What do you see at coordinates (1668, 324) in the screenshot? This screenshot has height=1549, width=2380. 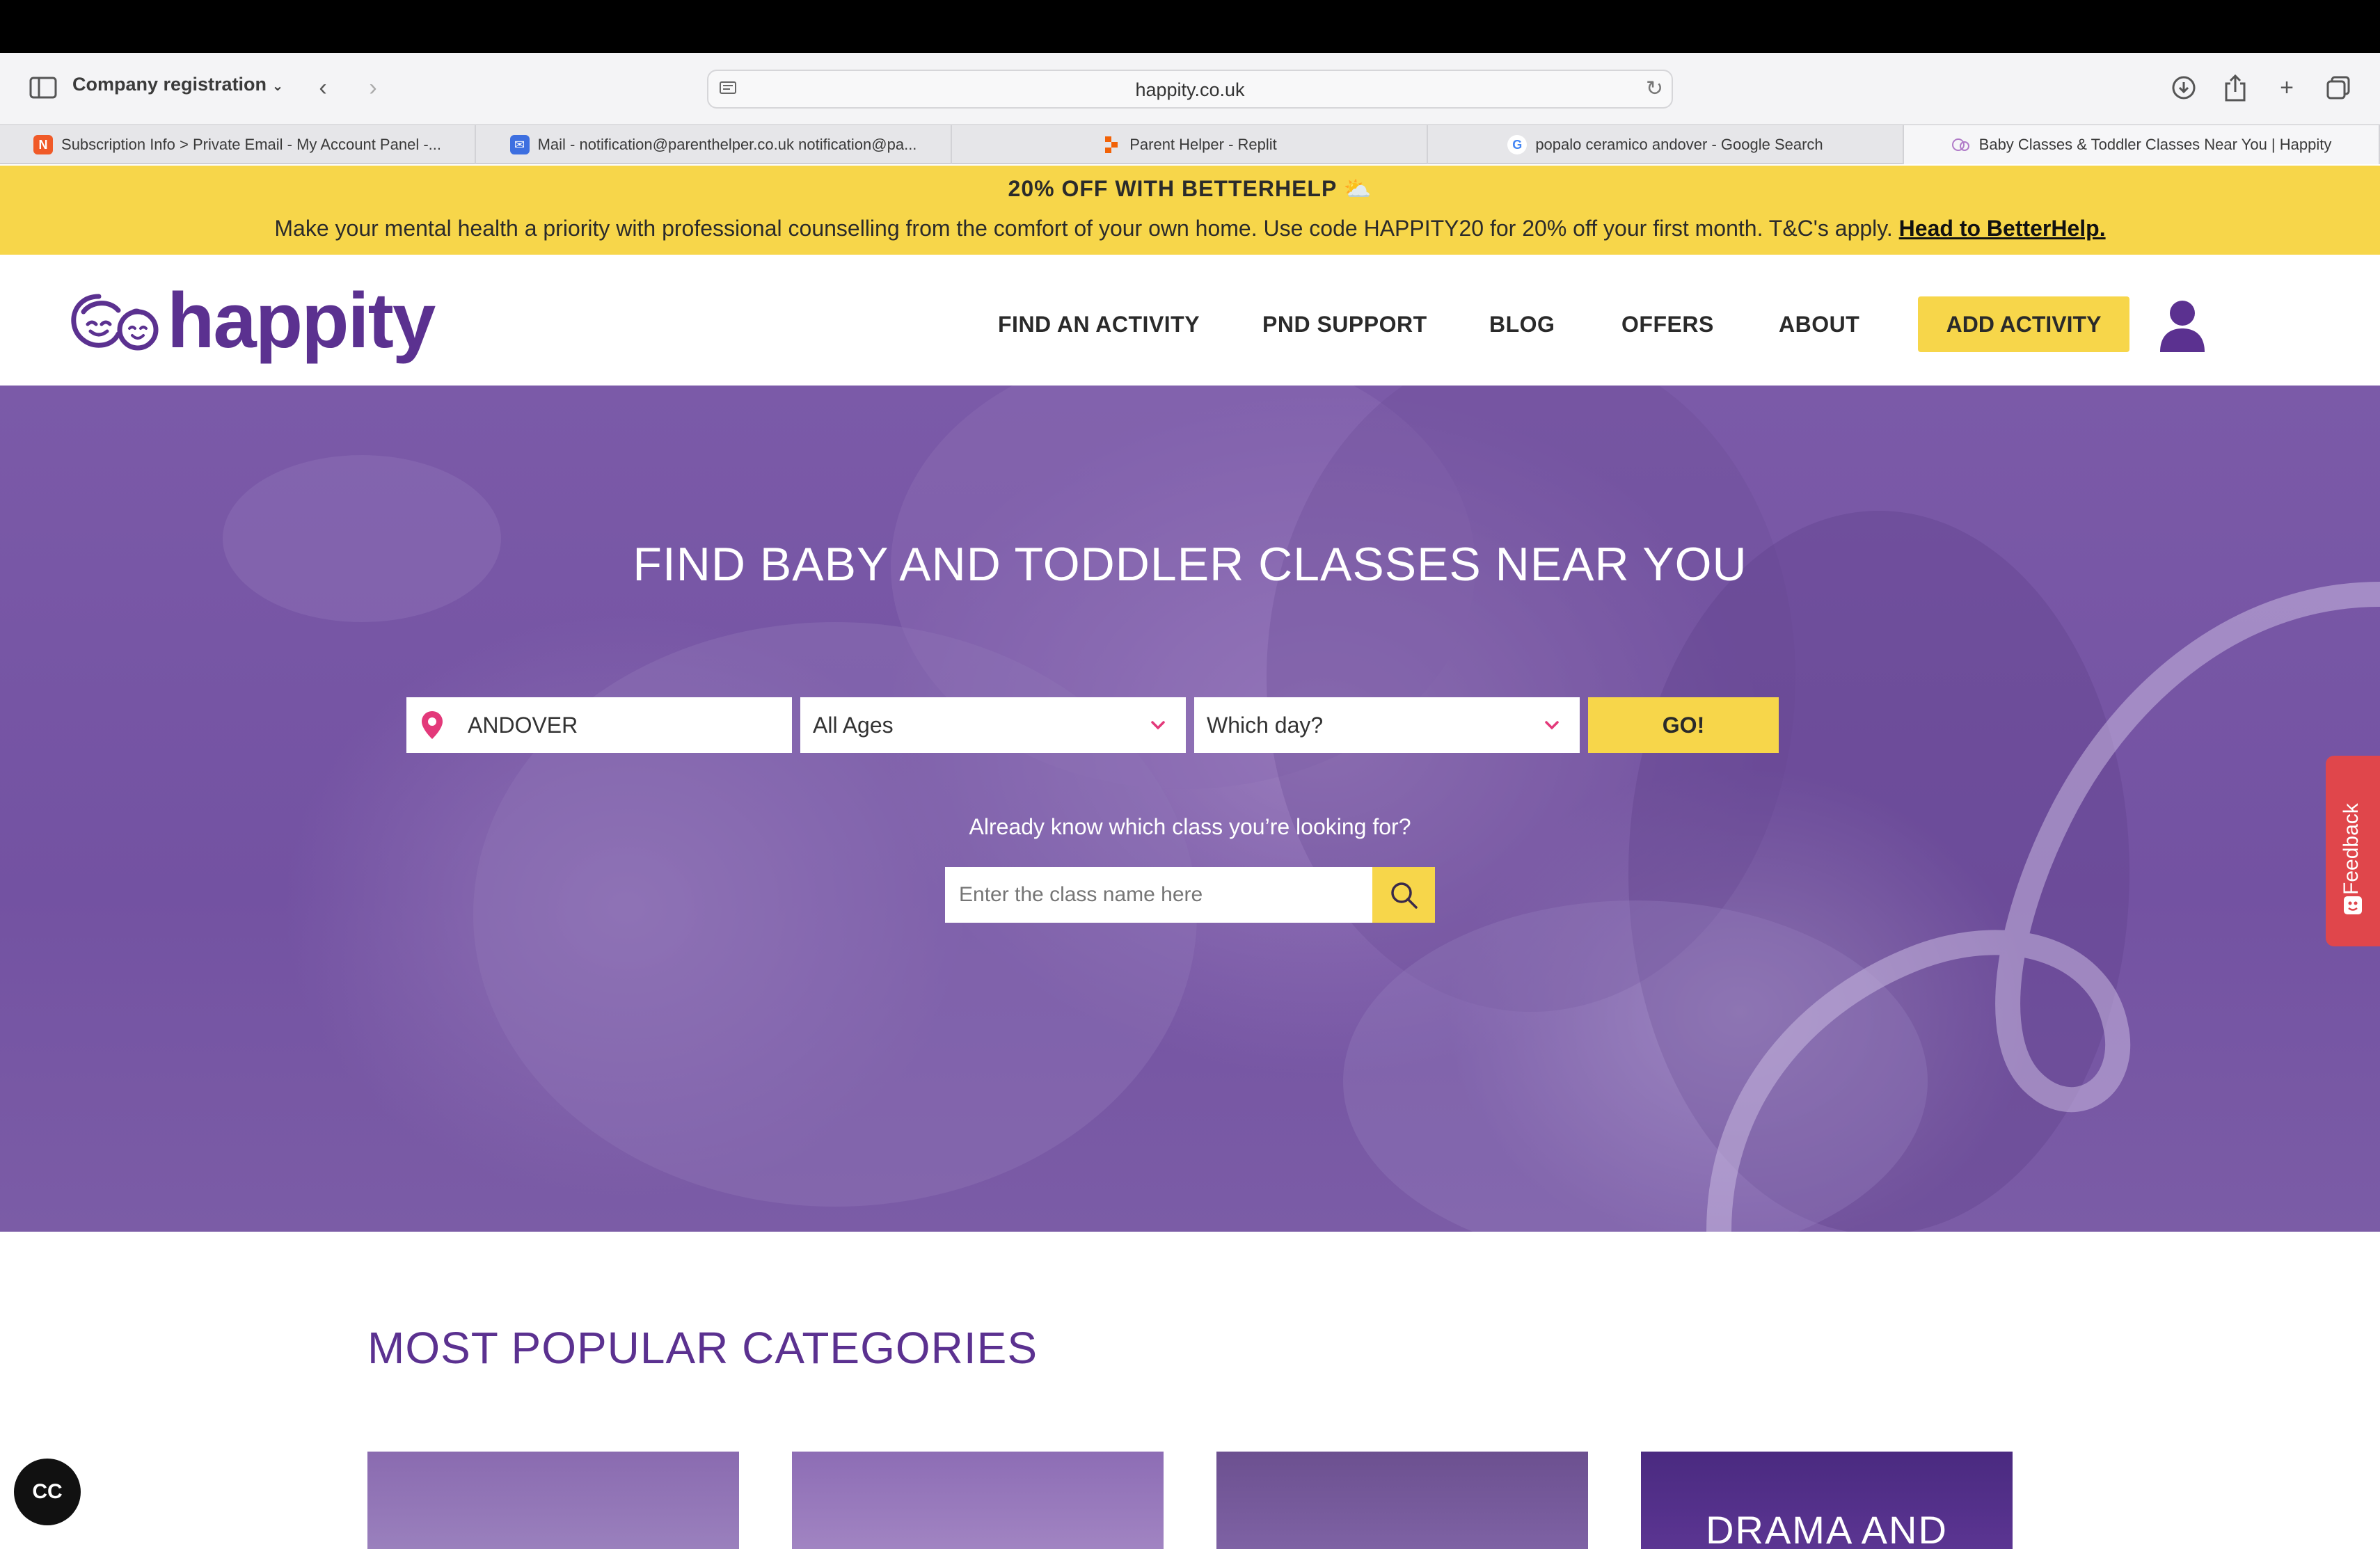 I see `nav-offers: OFFERS` at bounding box center [1668, 324].